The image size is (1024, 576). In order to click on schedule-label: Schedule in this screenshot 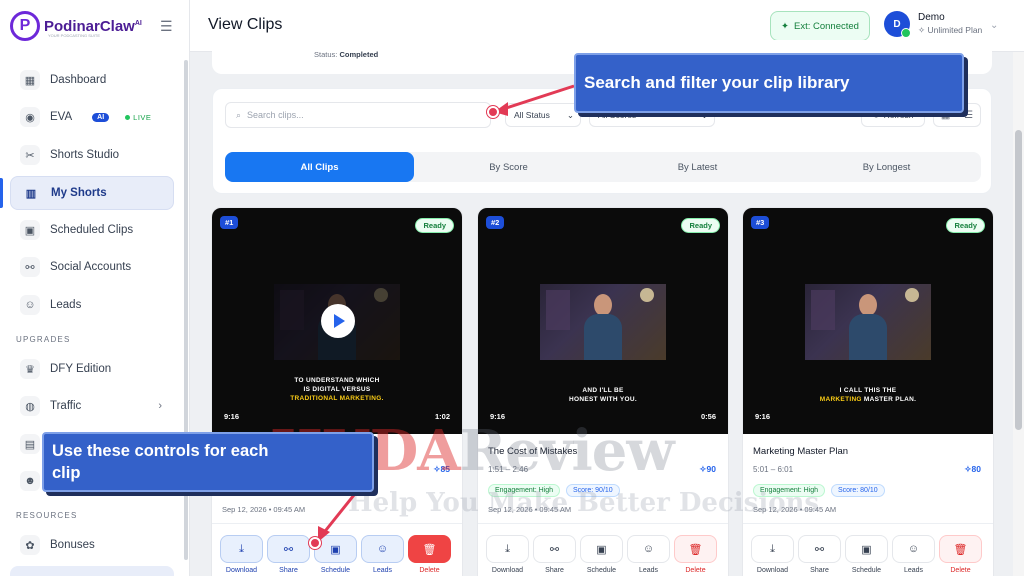, I will do `click(601, 570)`.